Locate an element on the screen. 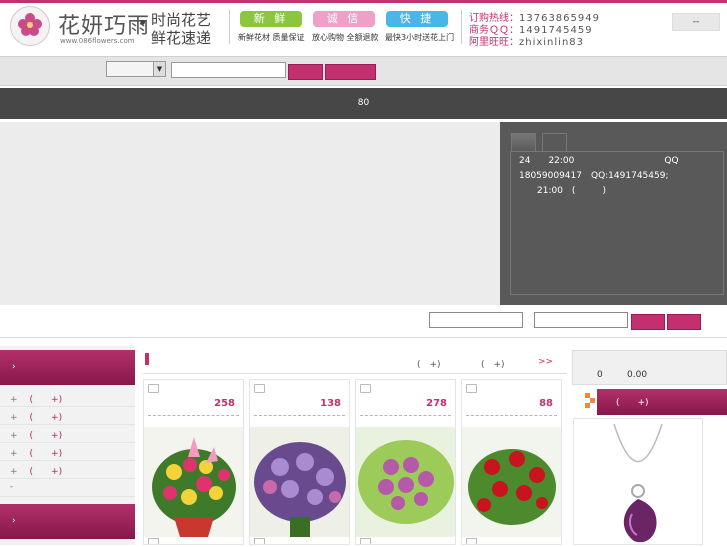 Image resolution: width=727 pixels, height=547 pixels. product-price: 258 is located at coordinates (224, 403).